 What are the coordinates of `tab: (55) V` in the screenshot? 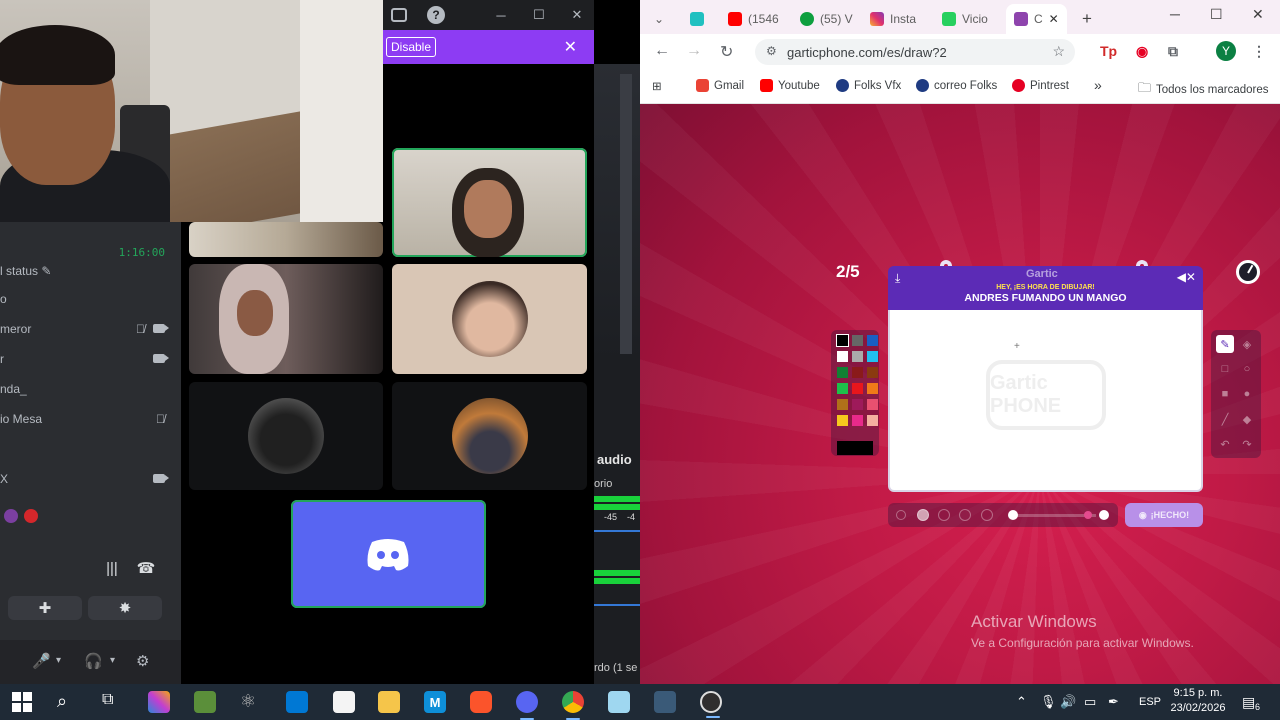 It's located at (826, 19).